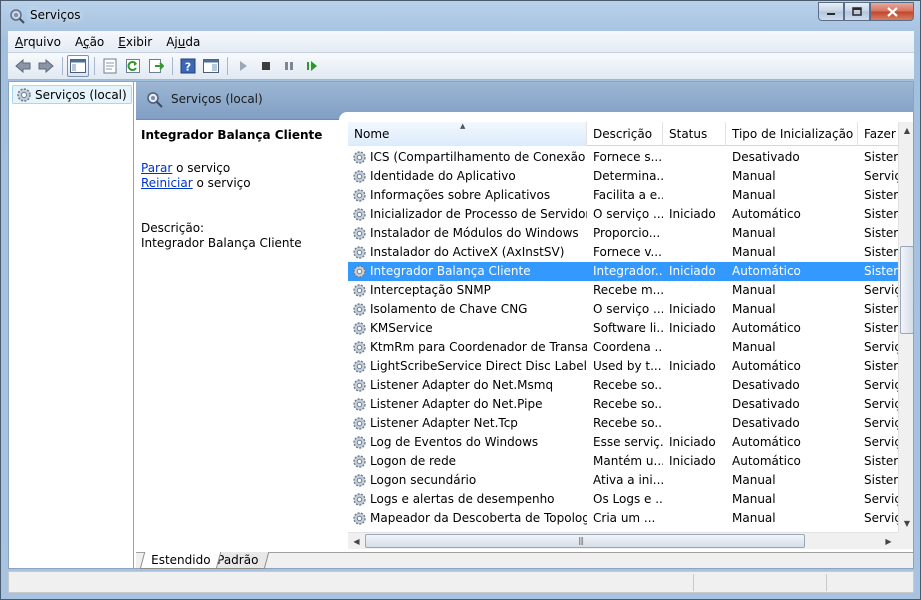  Describe the element at coordinates (831, 11) in the screenshot. I see `minimize-button` at that location.